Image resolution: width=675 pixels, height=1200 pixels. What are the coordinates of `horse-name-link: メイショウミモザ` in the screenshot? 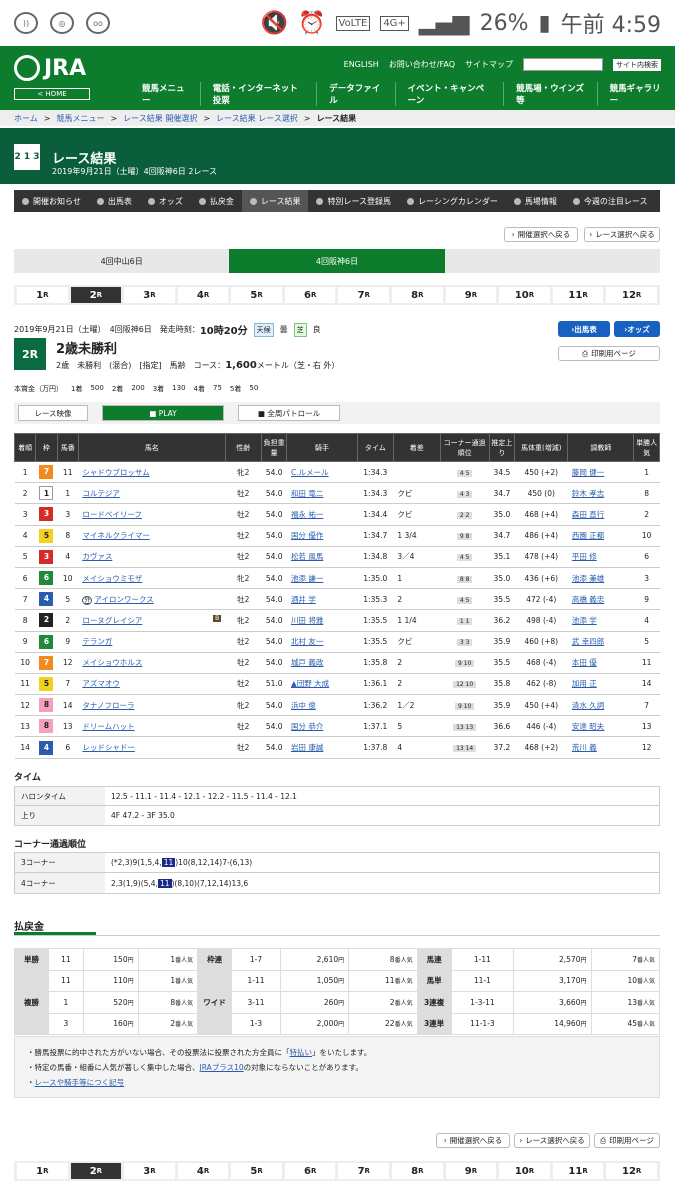 It's located at (152, 578).